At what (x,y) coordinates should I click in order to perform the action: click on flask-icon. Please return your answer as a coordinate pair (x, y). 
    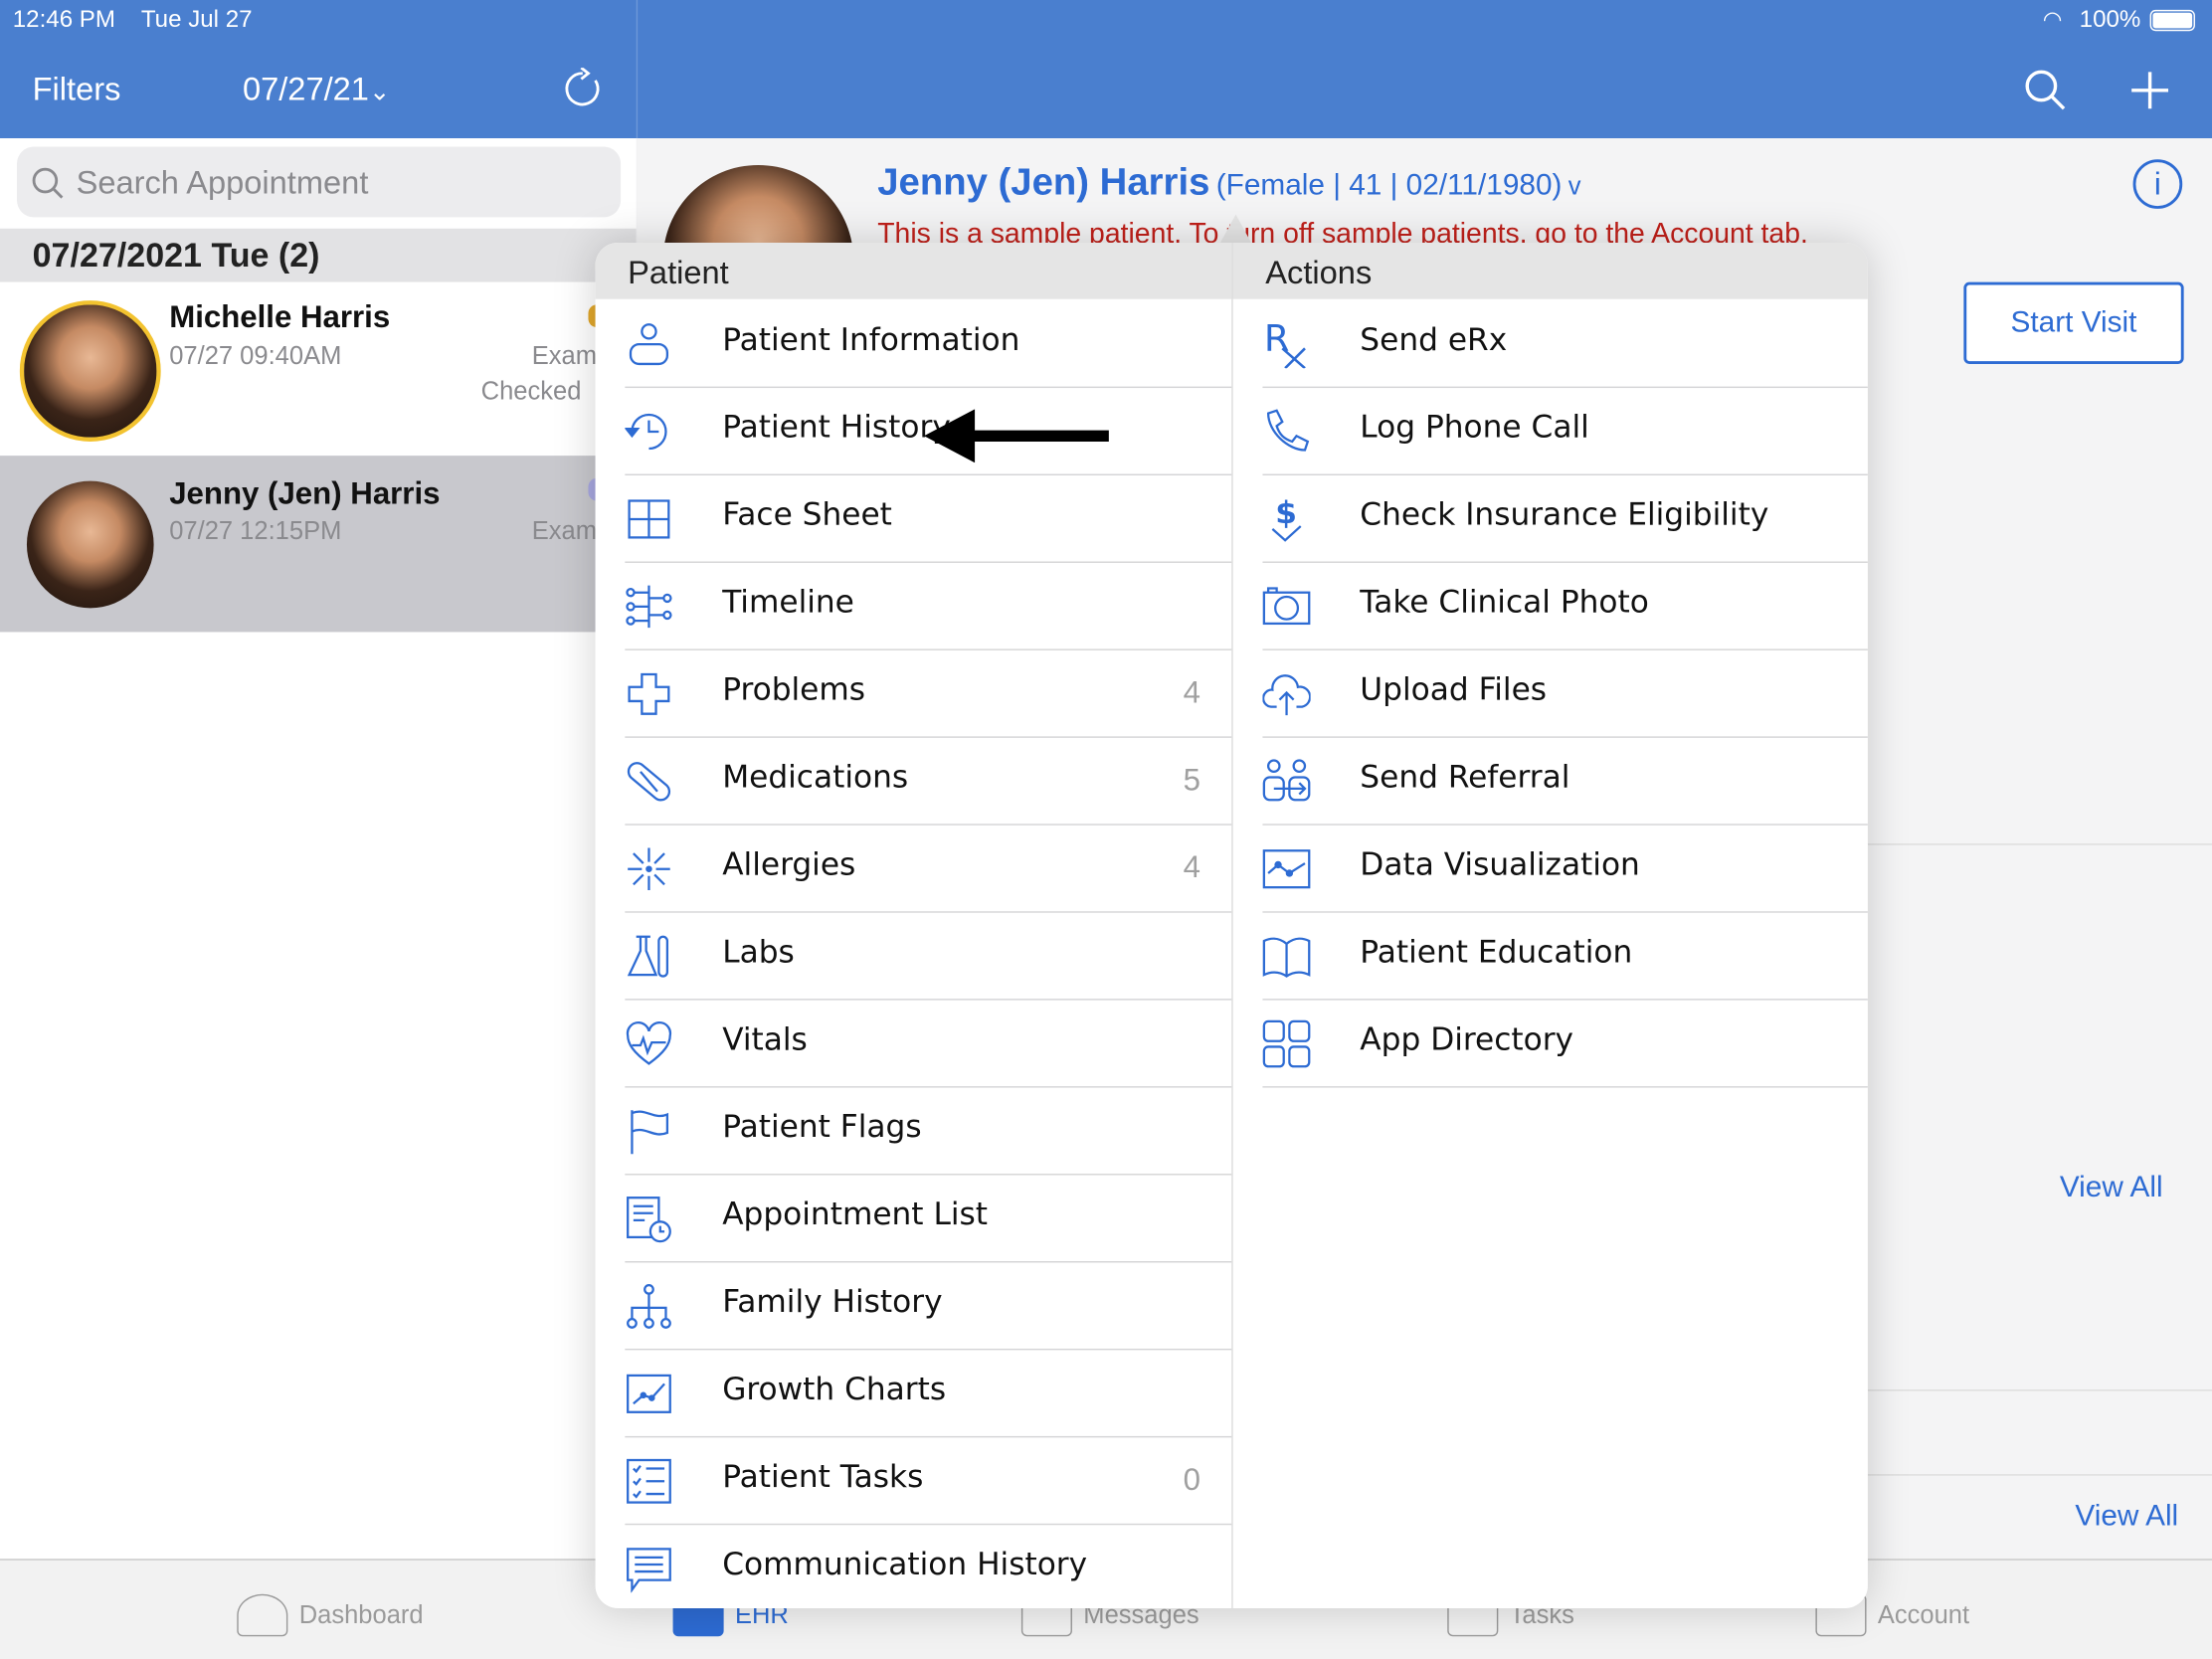
    Looking at the image, I should click on (648, 957).